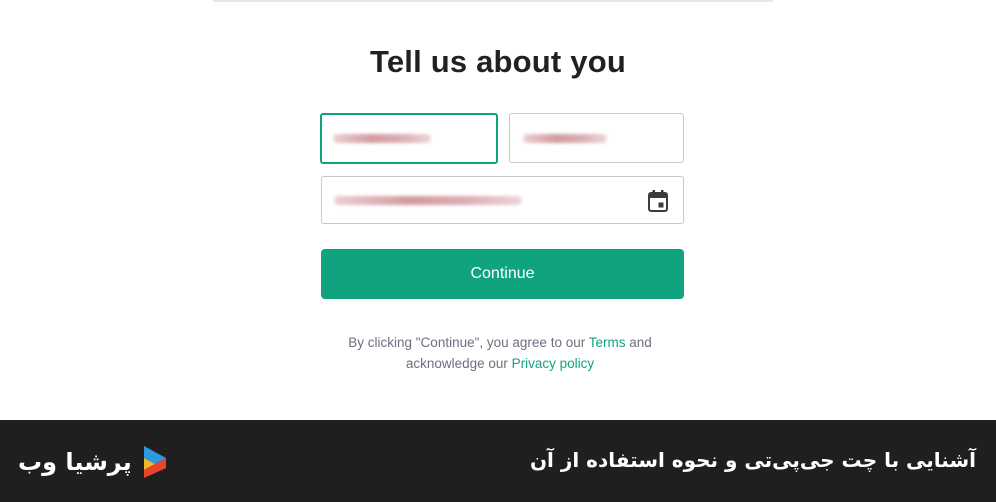  What do you see at coordinates (497, 61) in the screenshot?
I see `page-title: Tell us about you` at bounding box center [497, 61].